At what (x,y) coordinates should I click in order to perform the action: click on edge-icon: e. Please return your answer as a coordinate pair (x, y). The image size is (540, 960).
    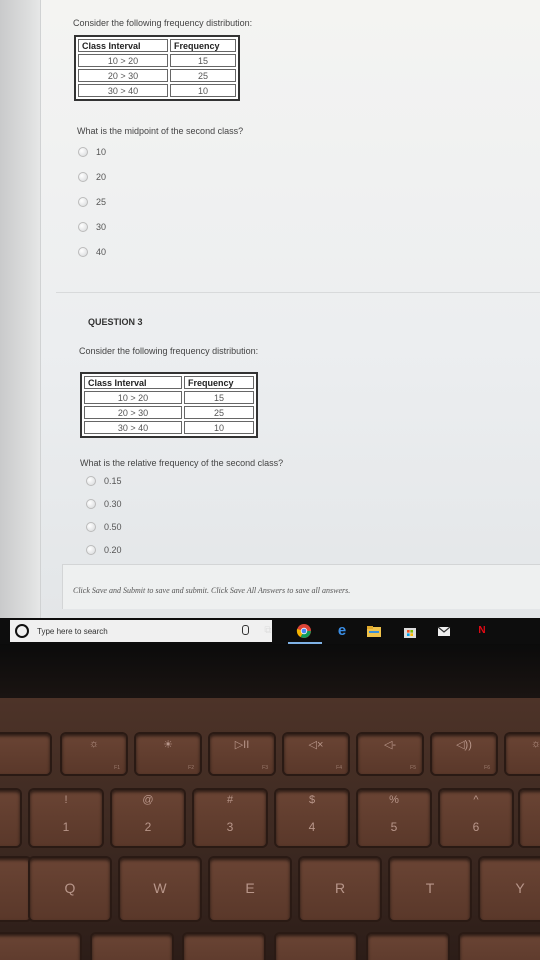
    Looking at the image, I should click on (342, 631).